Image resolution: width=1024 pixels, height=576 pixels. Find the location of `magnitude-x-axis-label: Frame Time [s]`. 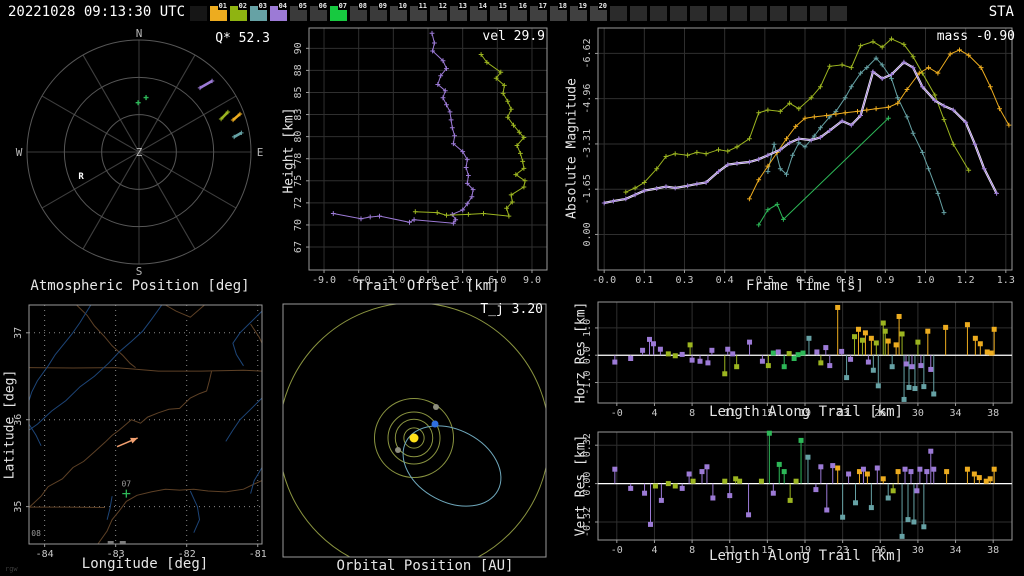

magnitude-x-axis-label: Frame Time [s] is located at coordinates (804, 286).